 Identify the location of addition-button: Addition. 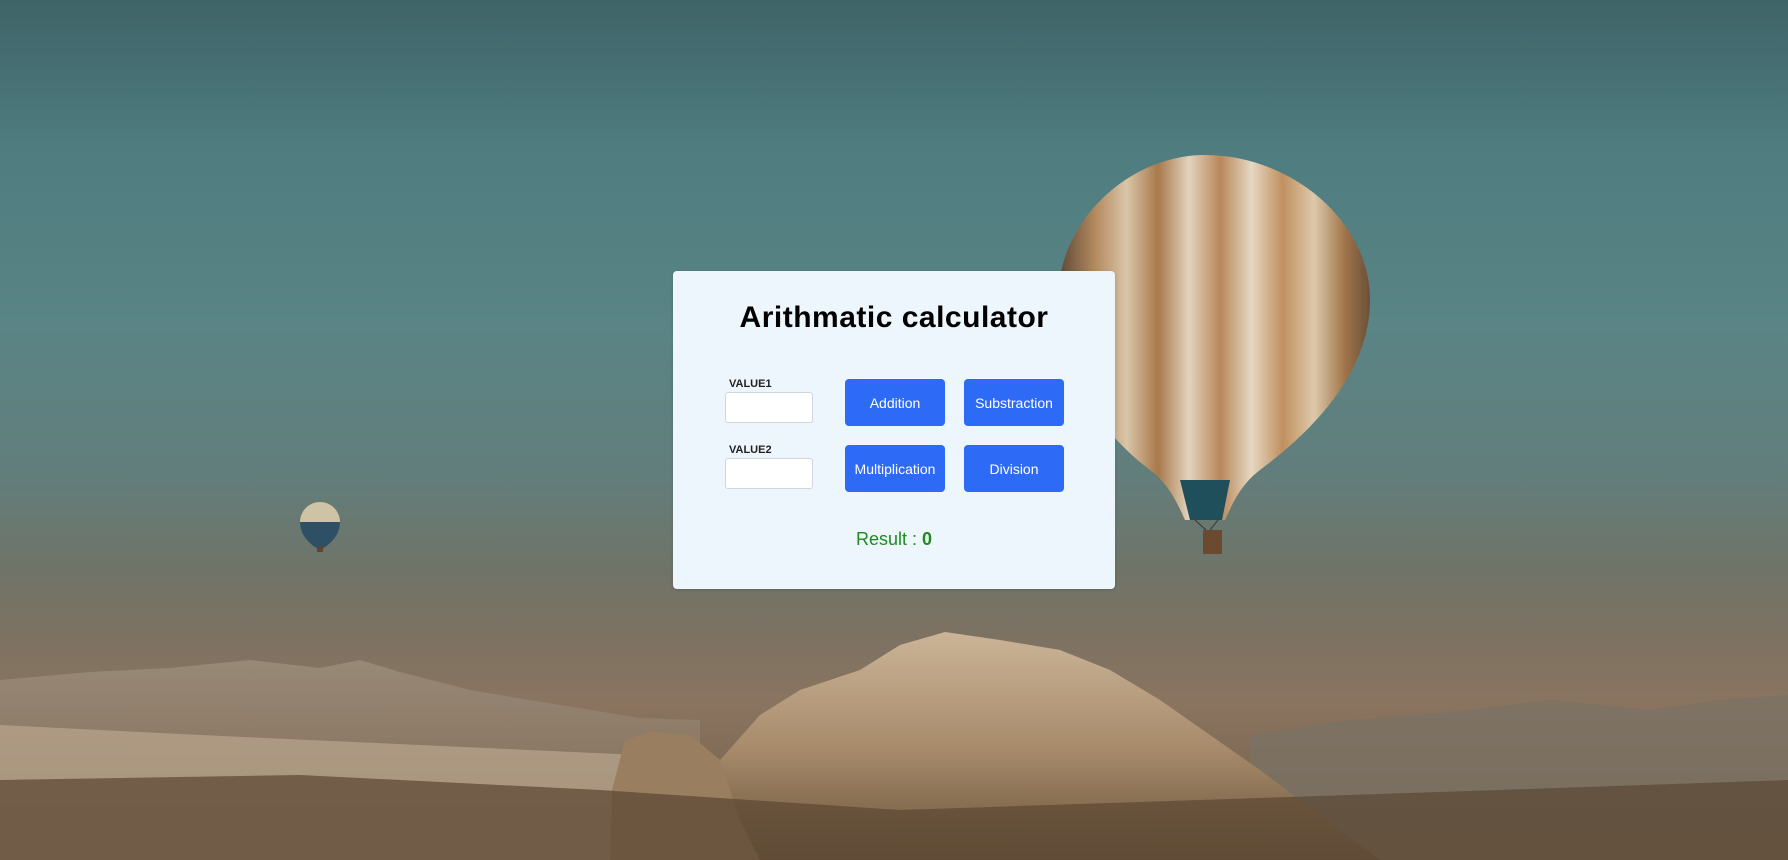
(895, 402).